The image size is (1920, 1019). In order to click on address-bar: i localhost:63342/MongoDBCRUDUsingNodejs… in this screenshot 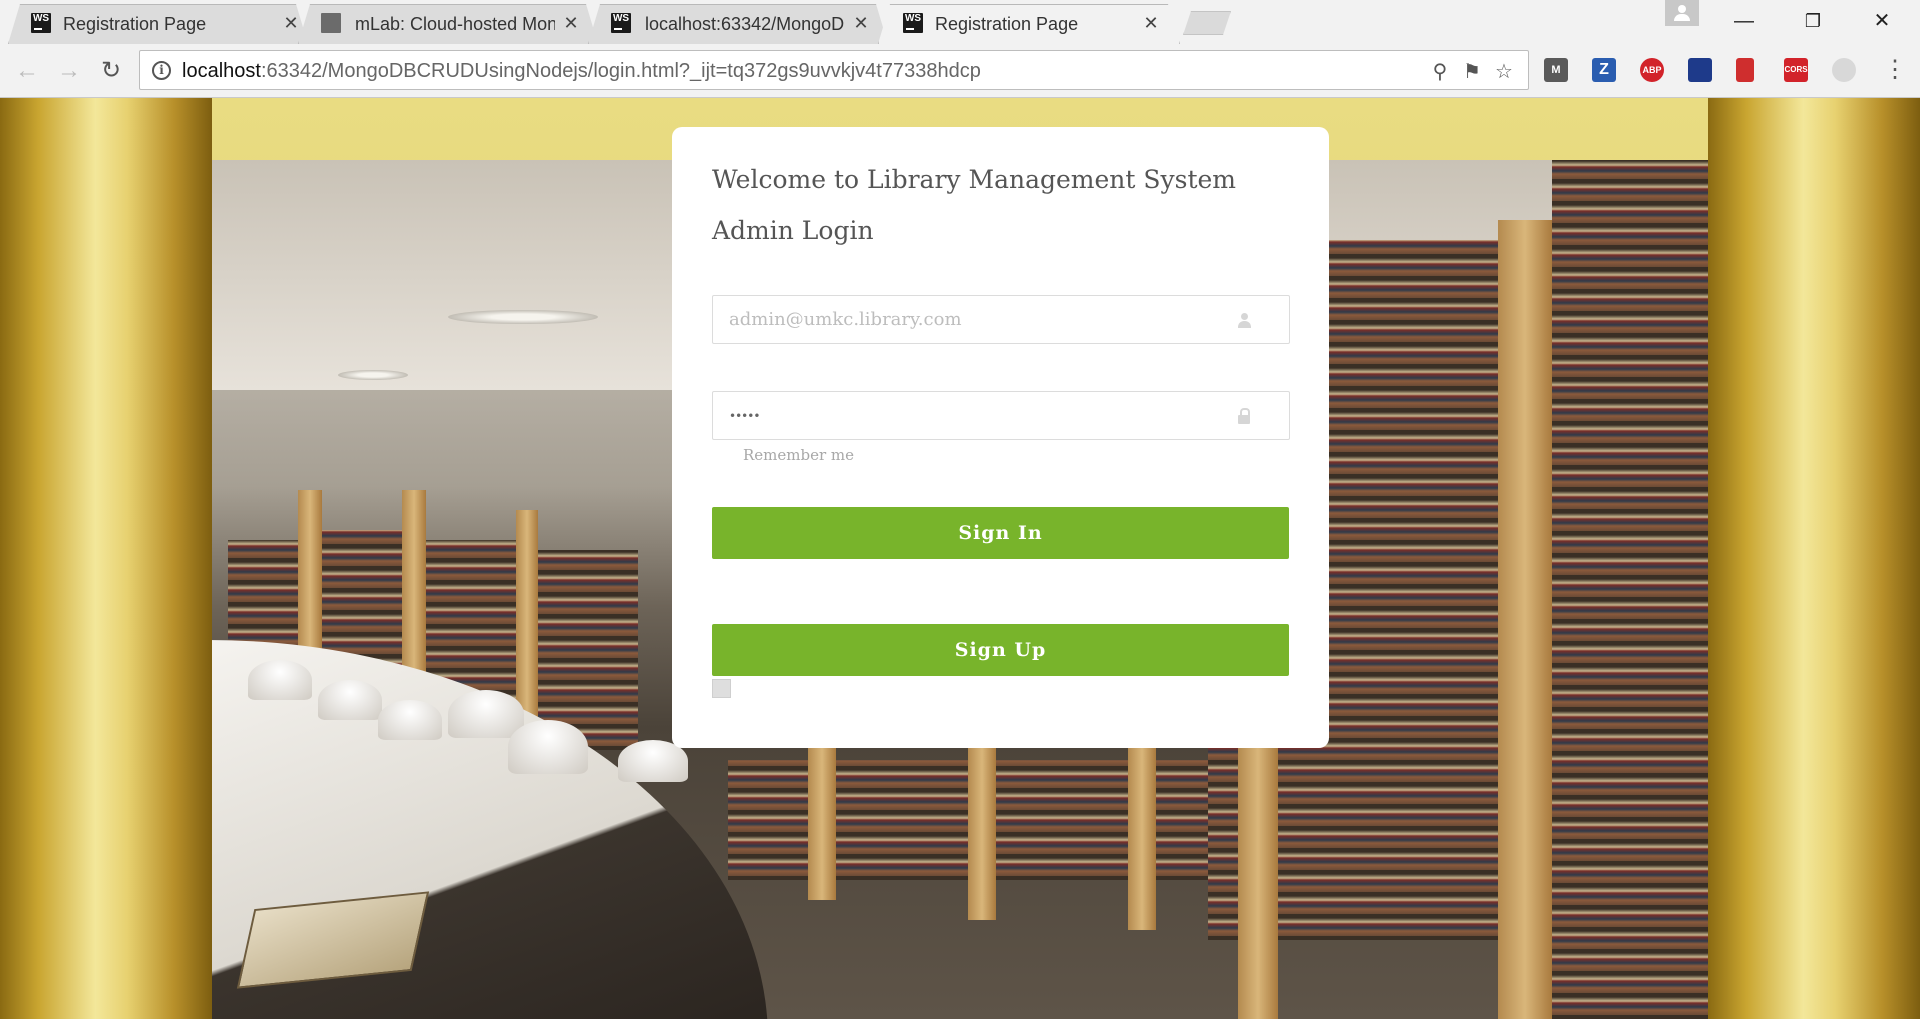, I will do `click(834, 70)`.